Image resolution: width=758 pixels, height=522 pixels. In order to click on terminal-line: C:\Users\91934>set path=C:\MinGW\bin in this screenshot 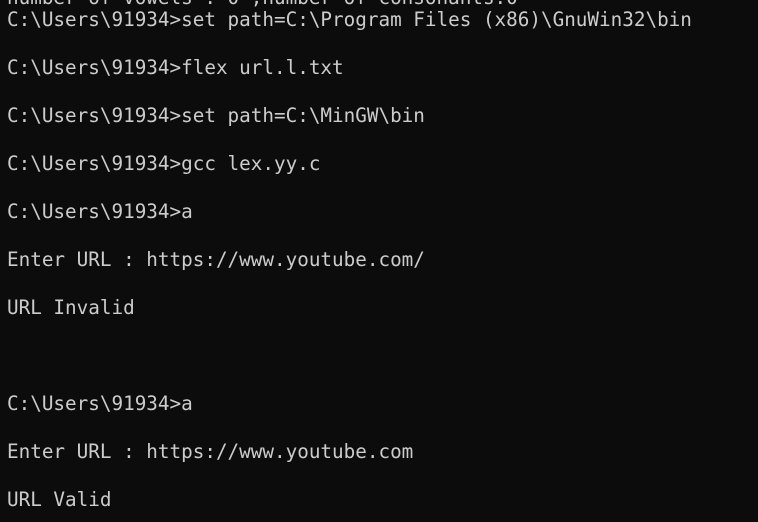, I will do `click(216, 115)`.